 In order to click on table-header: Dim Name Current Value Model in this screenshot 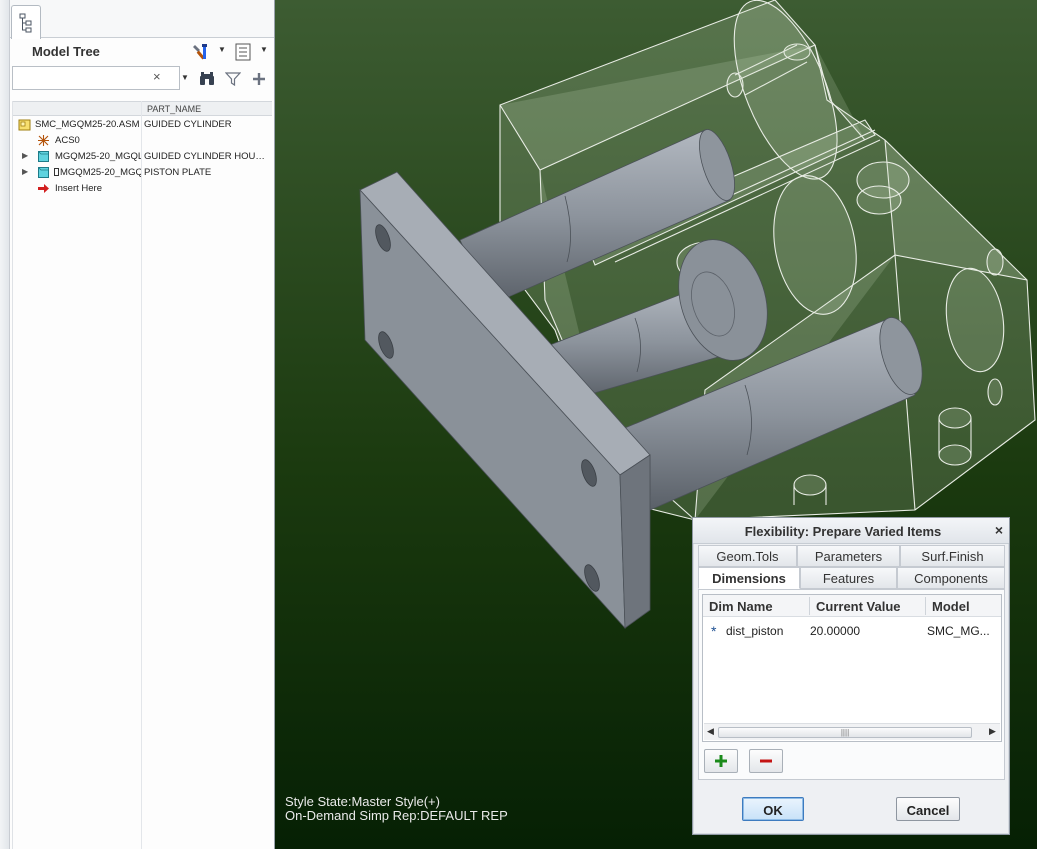, I will do `click(852, 606)`.